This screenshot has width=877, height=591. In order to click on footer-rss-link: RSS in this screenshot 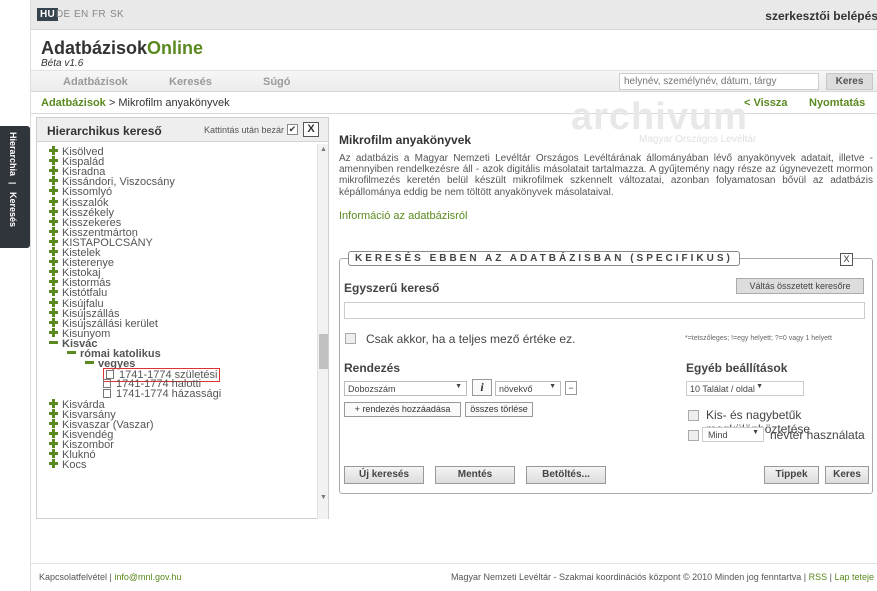, I will do `click(818, 577)`.